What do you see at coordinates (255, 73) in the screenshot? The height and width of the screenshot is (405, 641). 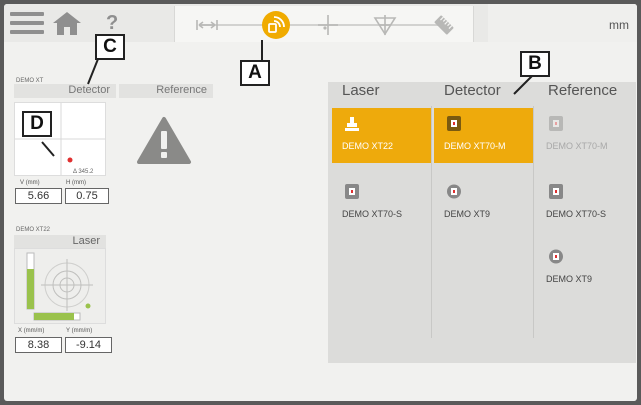 I see `callout-a: A` at bounding box center [255, 73].